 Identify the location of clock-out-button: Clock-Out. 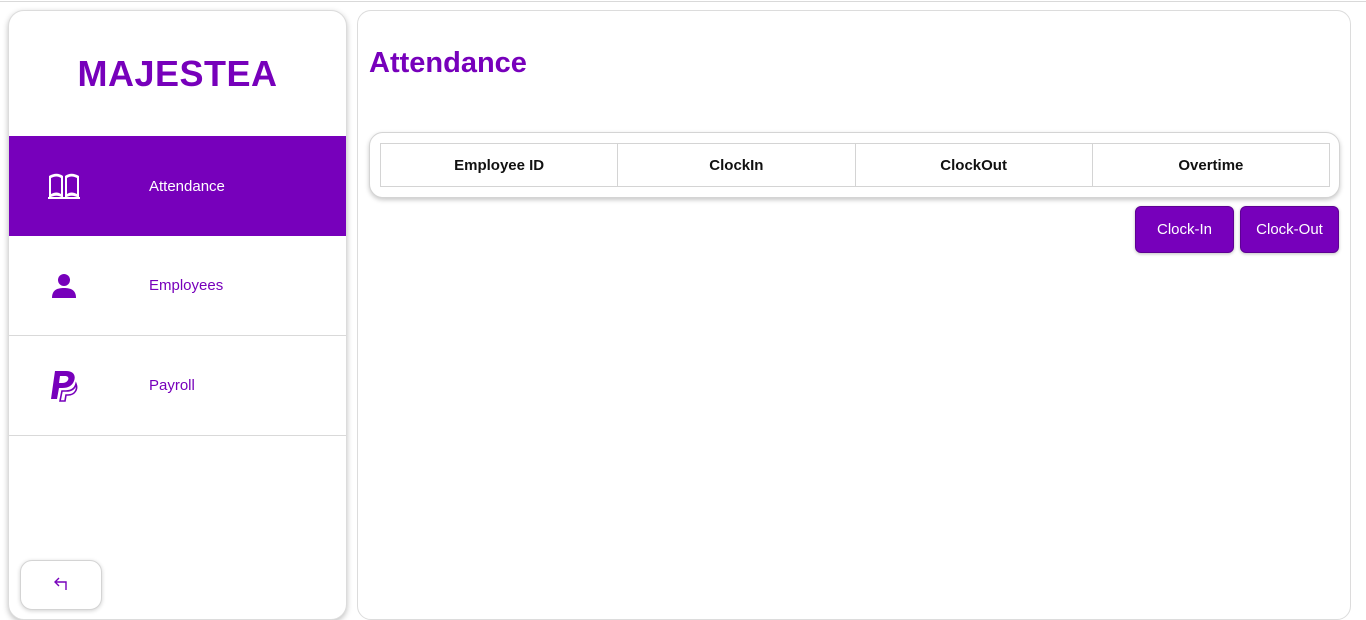
(1289, 229).